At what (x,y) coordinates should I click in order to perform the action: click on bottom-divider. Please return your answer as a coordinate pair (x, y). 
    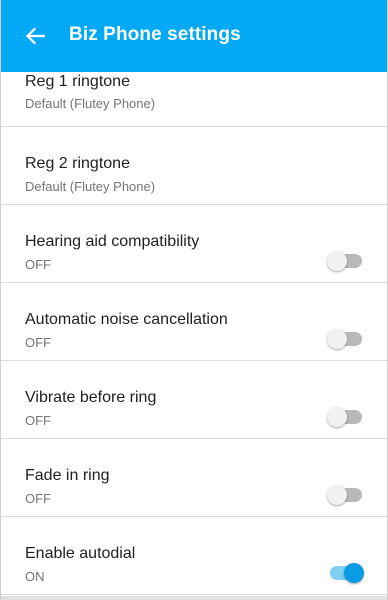
    Looking at the image, I should click on (194, 598).